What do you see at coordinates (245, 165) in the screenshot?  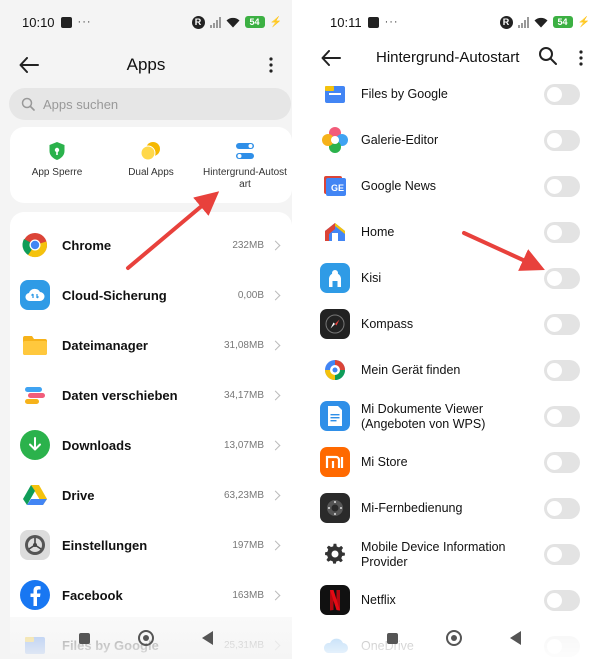 I see `shortcut-autostart: Hintergrund-Autost art` at bounding box center [245, 165].